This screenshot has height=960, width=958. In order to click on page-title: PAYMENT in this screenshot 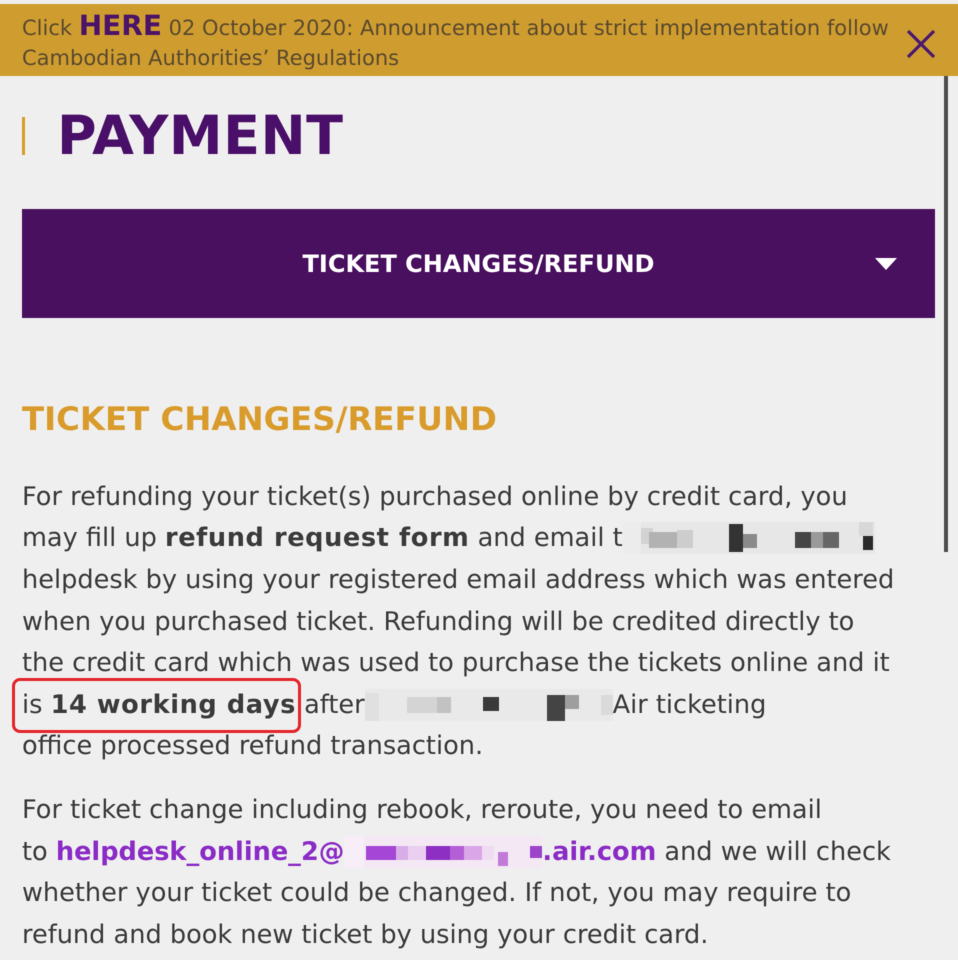, I will do `click(200, 136)`.